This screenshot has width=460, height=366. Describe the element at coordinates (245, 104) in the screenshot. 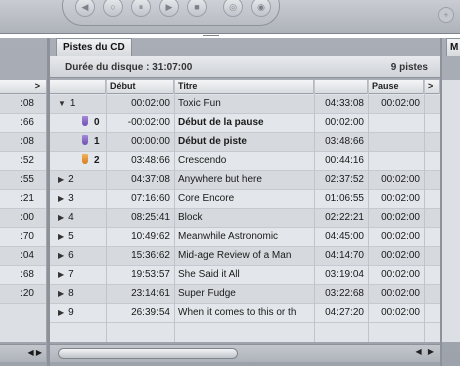

I see `table-row: ▼ 1 00:02:00 Toxic Fun 04:33:08 00:02:00` at that location.